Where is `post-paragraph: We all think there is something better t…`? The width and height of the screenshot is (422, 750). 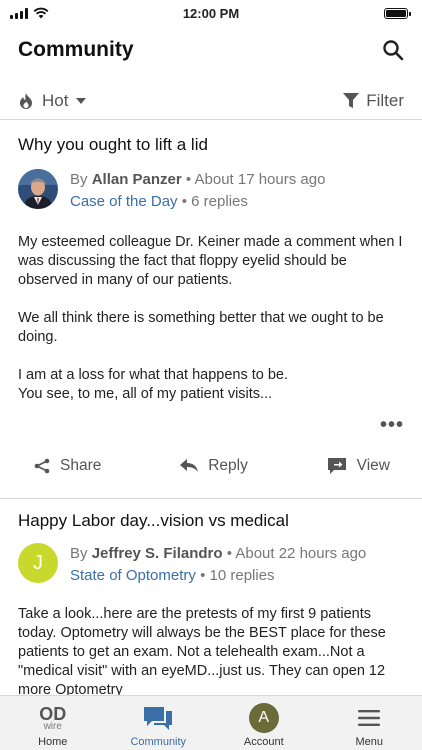
post-paragraph: We all think there is something better t… is located at coordinates (201, 327).